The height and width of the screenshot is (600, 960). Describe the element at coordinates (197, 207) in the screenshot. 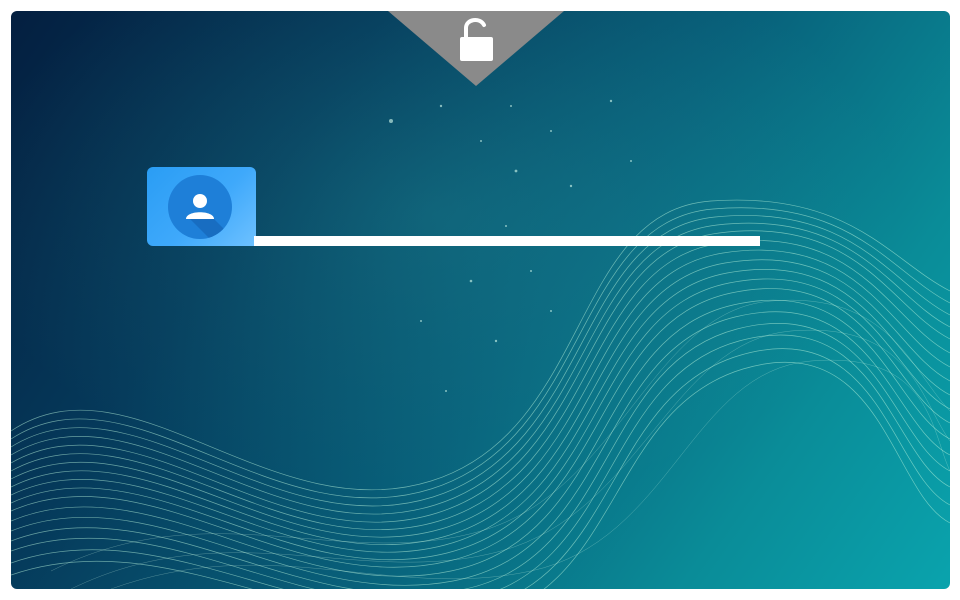

I see `user-avatar` at that location.